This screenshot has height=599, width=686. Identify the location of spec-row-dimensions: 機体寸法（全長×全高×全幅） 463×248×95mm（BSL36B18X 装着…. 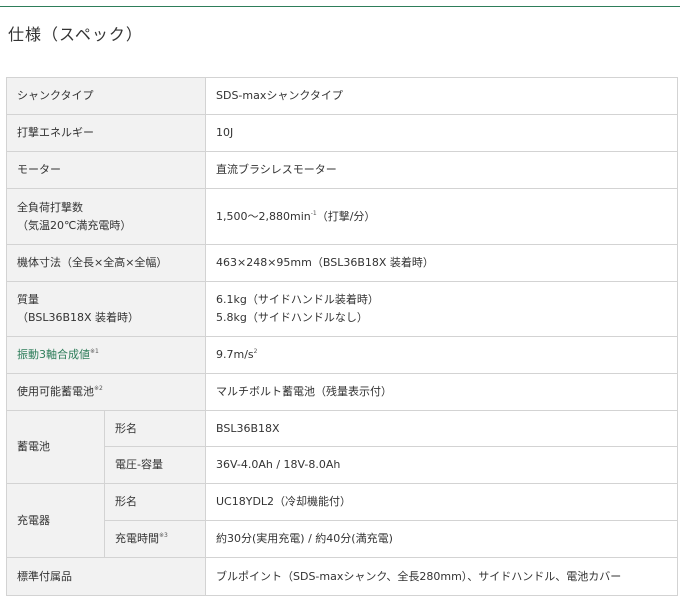
(342, 263).